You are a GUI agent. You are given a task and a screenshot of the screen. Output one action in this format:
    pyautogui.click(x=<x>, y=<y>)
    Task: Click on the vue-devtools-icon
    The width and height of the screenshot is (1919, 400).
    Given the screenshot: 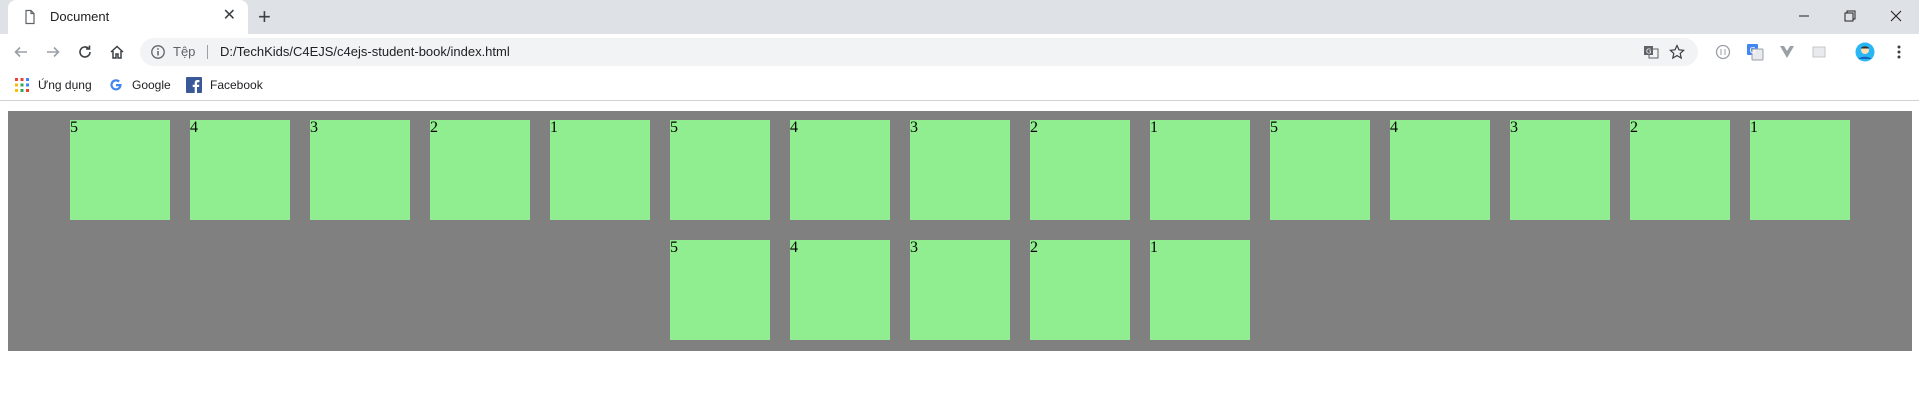 What is the action you would take?
    pyautogui.click(x=1787, y=52)
    